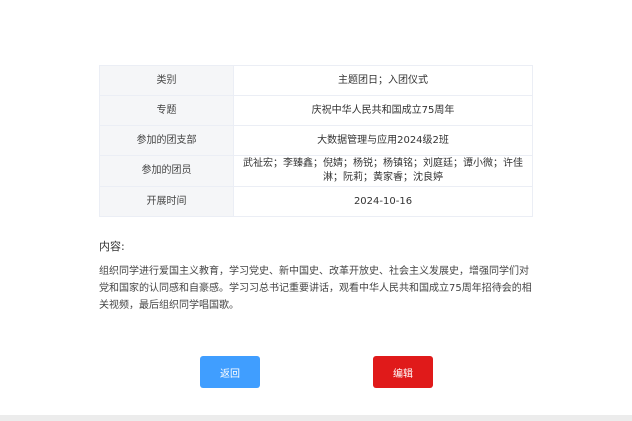 This screenshot has width=632, height=421. I want to click on members-value: 武祉宏；李臻鑫；倪婧；杨锐；杨镇铭；刘庭廷；谭小微；许佳淋；阮莉；黄家睿；沈良婷, so click(383, 171).